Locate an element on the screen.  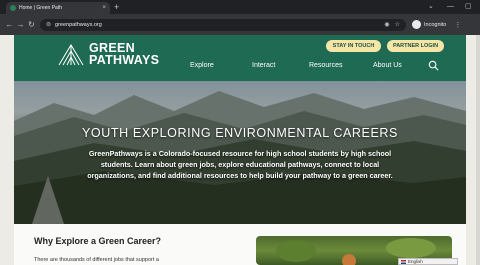
tab-search-icon: ⌄ is located at coordinates (431, 7).